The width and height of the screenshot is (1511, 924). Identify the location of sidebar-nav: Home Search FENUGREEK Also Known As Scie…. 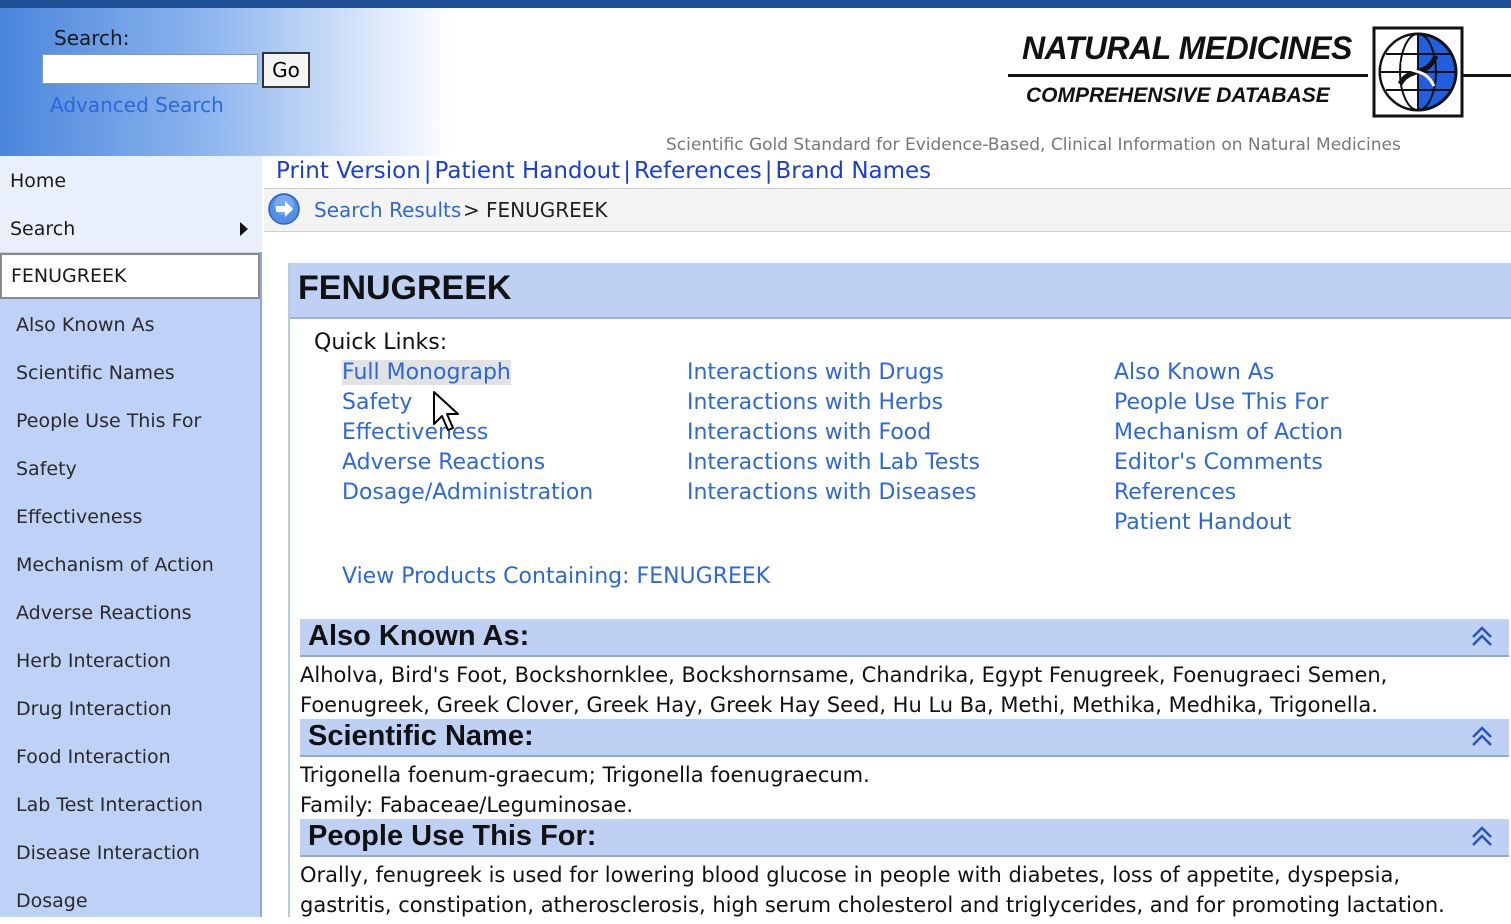
(131, 536).